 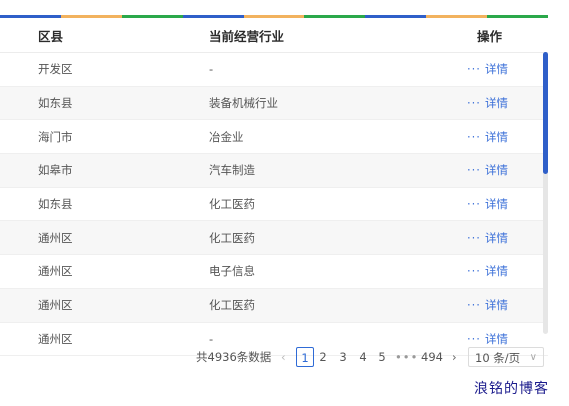 I want to click on cell-district: 开发区, so click(x=55, y=69).